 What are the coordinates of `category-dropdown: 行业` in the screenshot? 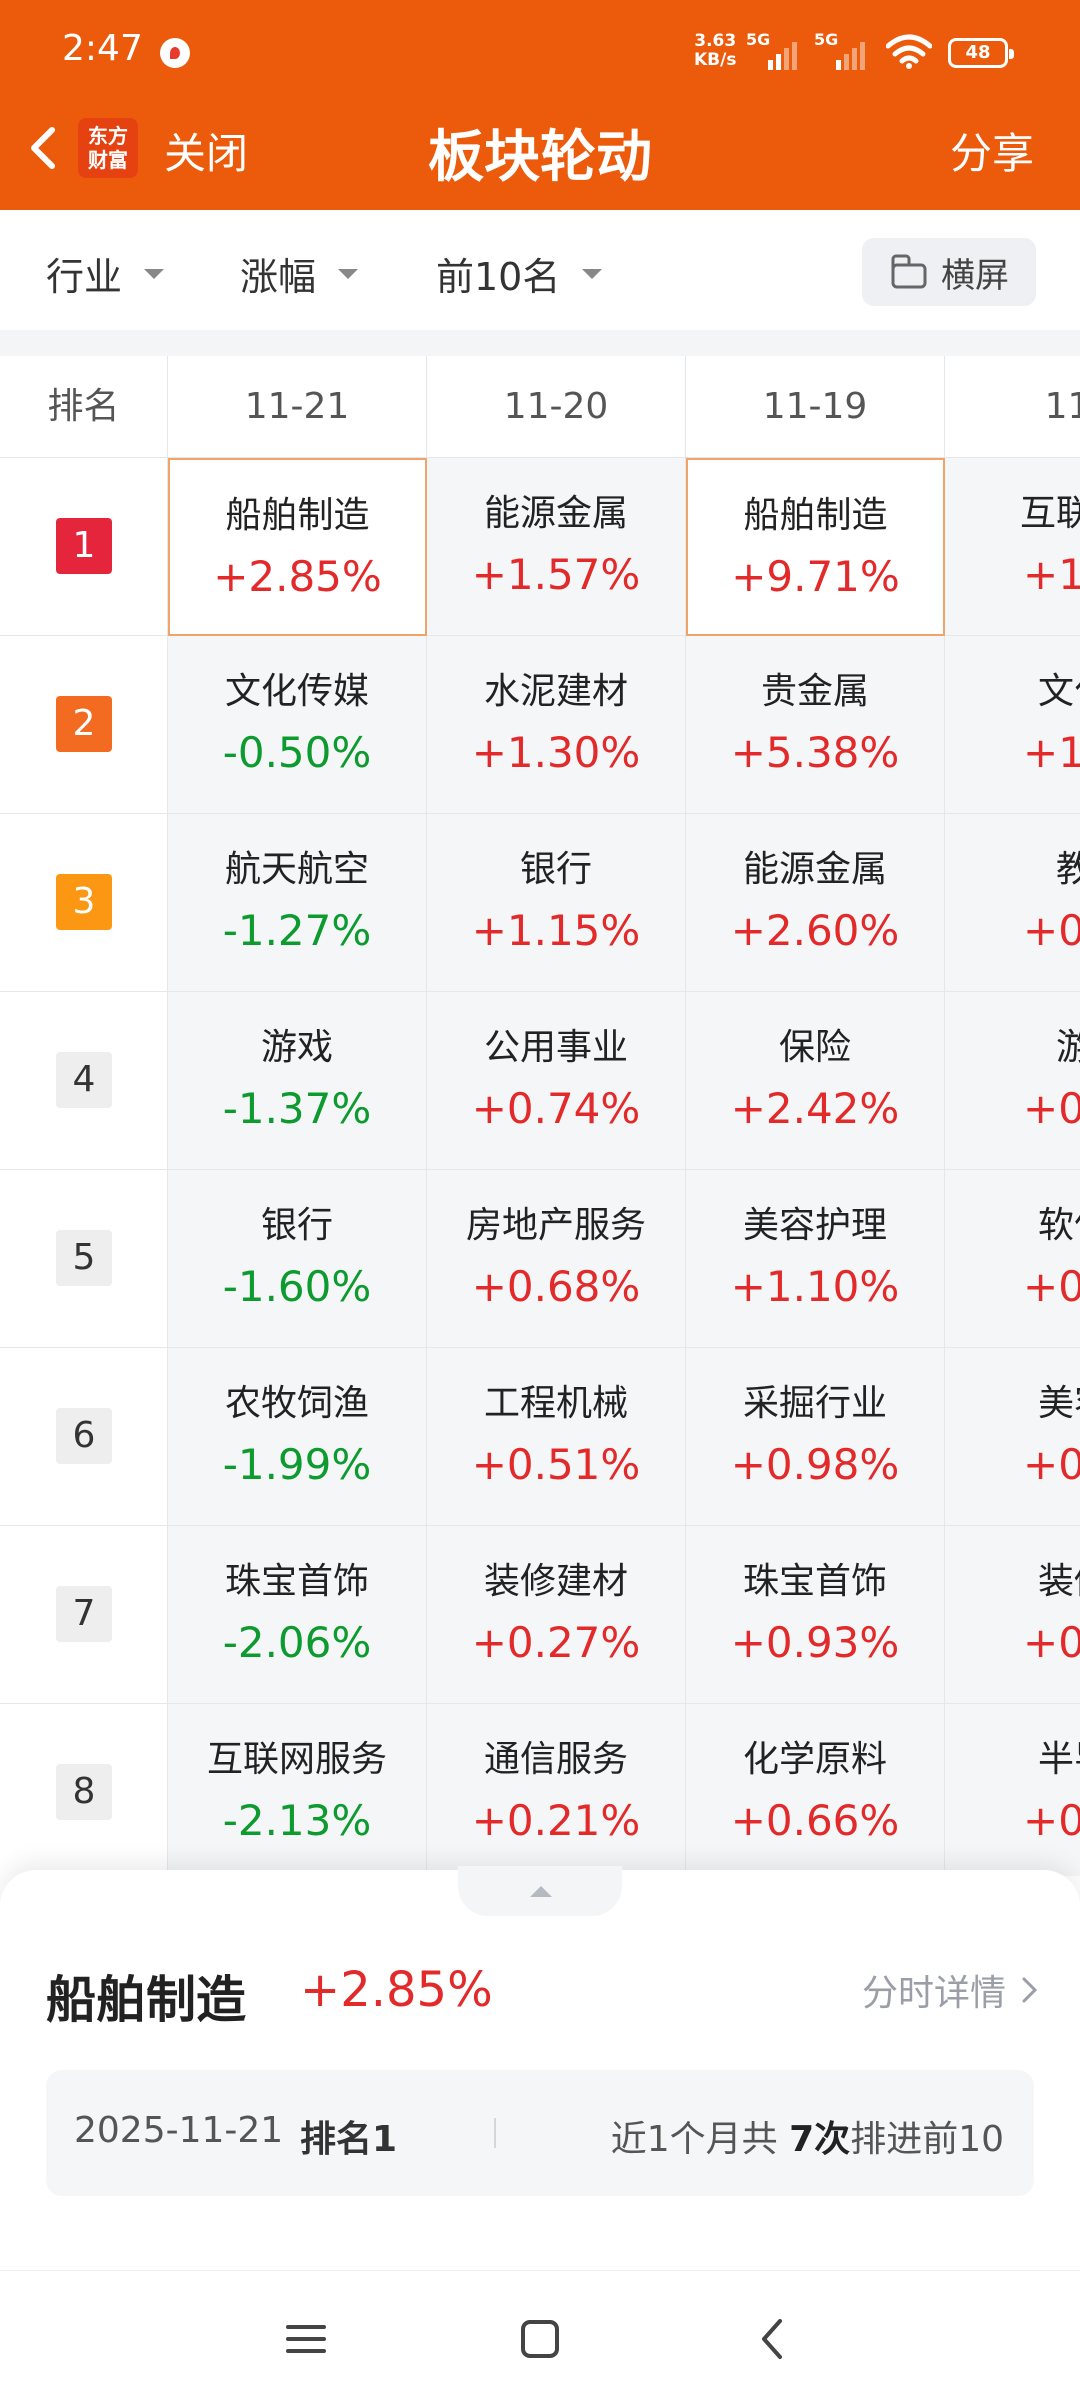 It's located at (105, 273).